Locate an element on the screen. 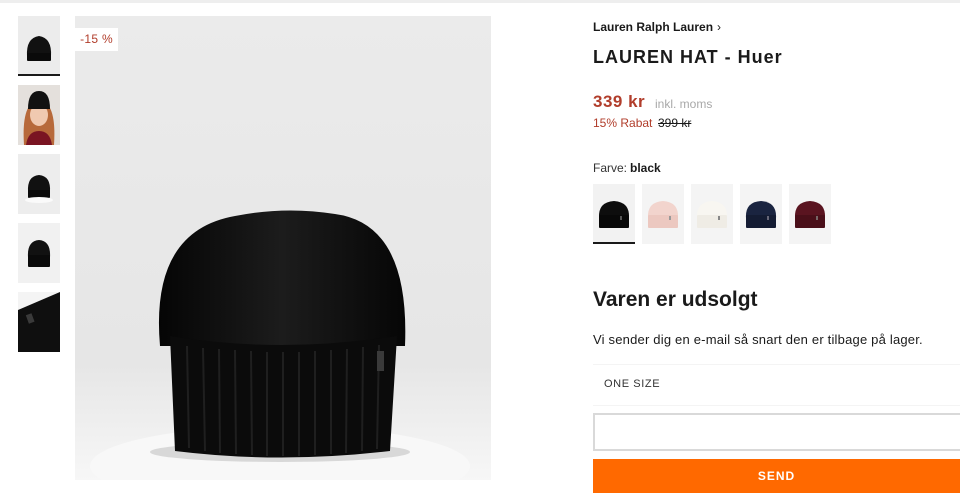  color-label: Farve: black is located at coordinates (627, 168).